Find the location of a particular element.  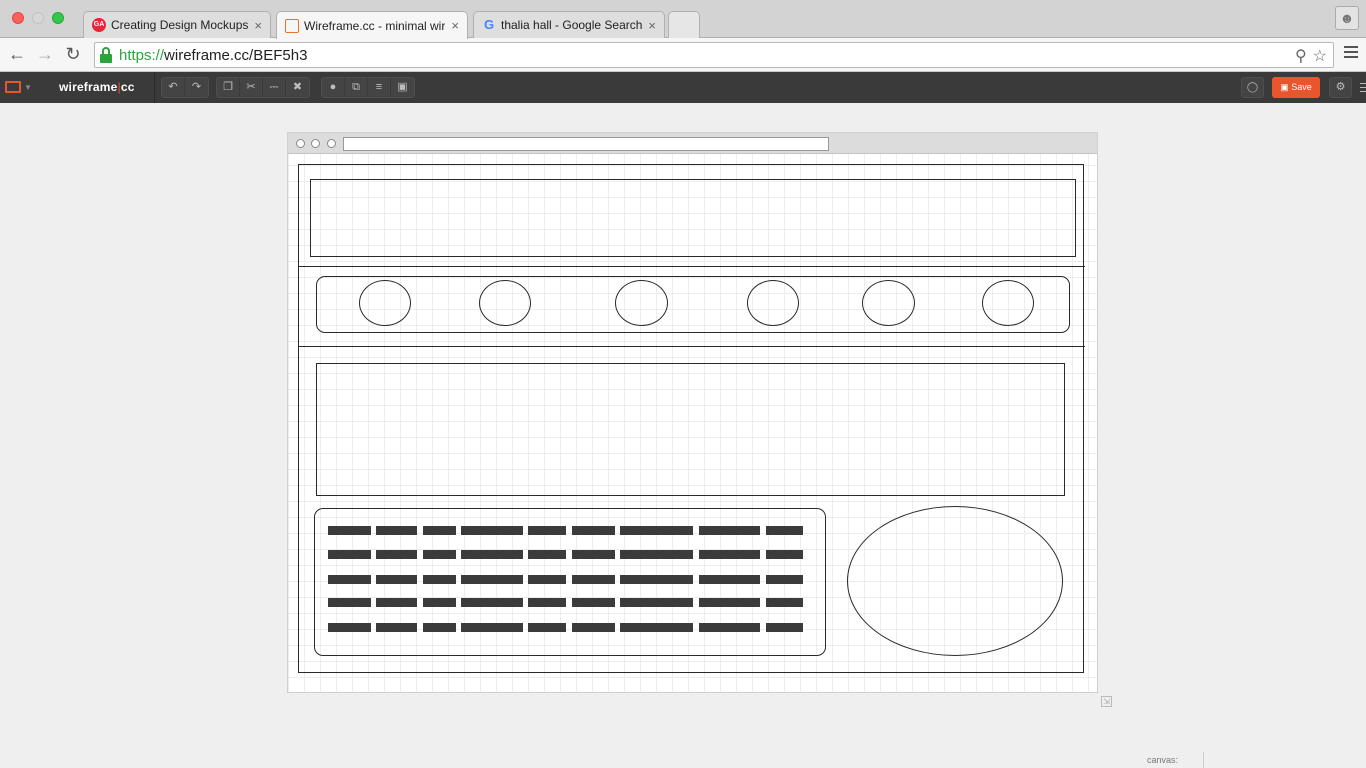

paste-icon: ⎓ is located at coordinates (274, 87).